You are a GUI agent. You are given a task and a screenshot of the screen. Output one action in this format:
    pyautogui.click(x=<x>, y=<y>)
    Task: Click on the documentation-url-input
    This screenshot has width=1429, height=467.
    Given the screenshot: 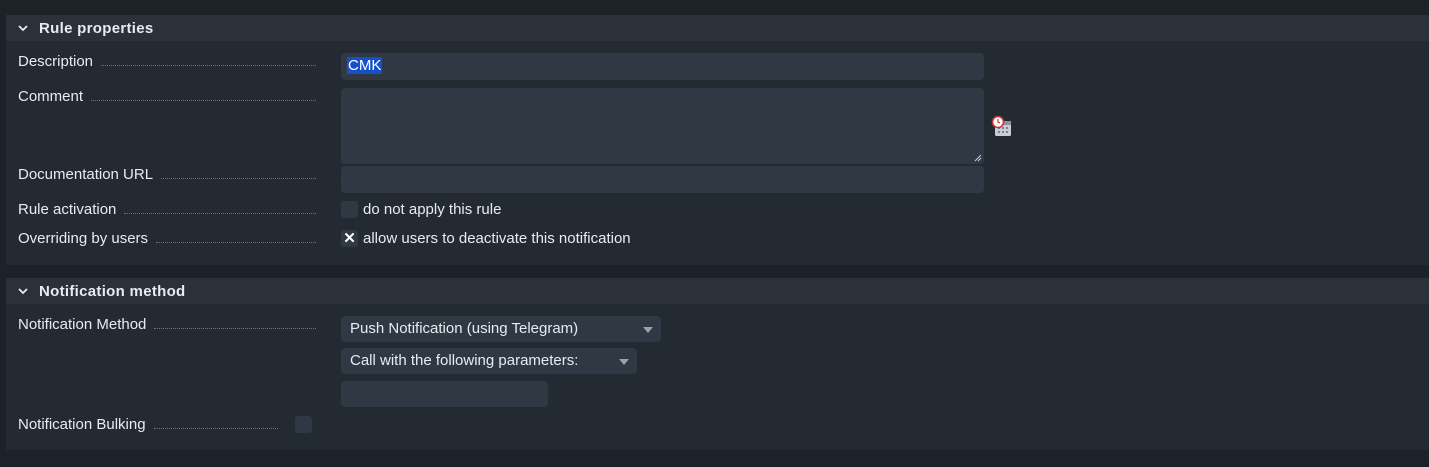 What is the action you would take?
    pyautogui.click(x=662, y=179)
    